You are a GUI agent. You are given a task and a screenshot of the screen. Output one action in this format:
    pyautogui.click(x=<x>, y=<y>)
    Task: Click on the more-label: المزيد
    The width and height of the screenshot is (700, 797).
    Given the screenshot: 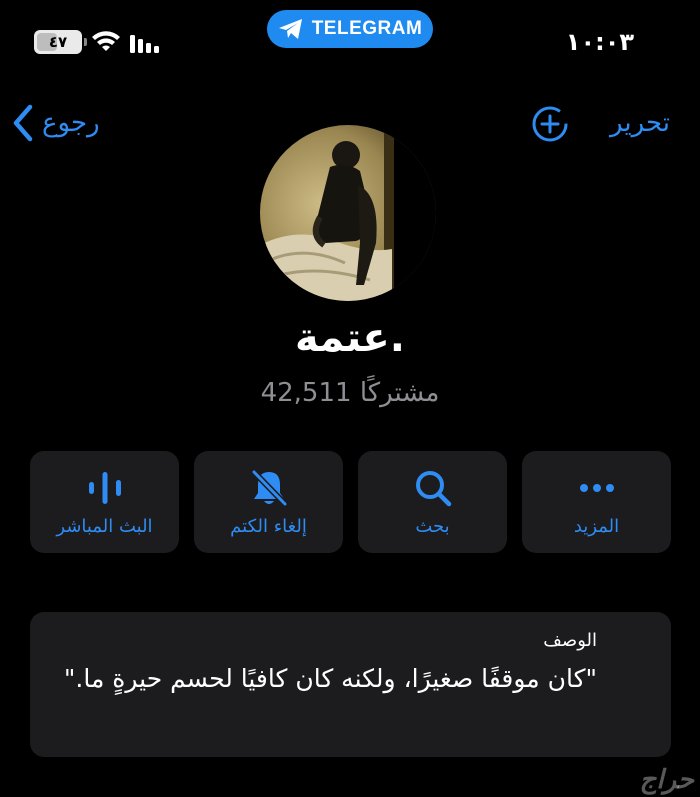 What is the action you would take?
    pyautogui.click(x=596, y=526)
    